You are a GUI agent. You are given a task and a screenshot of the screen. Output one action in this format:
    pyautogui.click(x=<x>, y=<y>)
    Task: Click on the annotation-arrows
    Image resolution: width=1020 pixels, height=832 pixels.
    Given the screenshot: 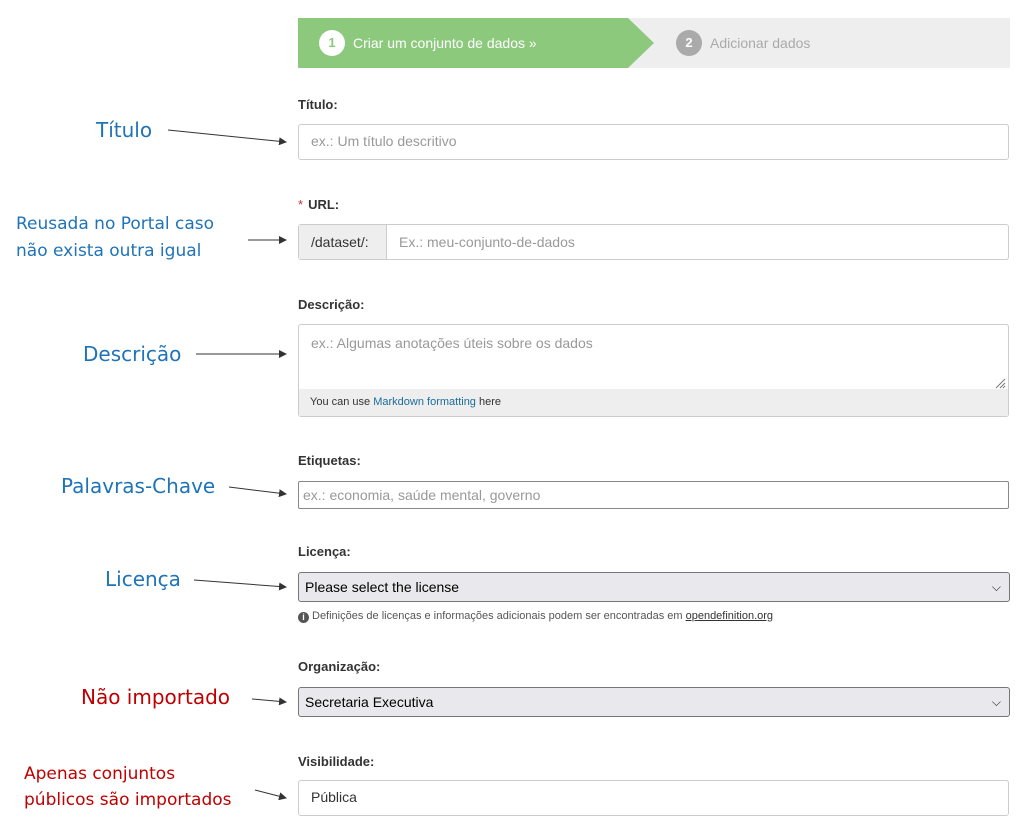 What is the action you would take?
    pyautogui.click(x=227, y=465)
    